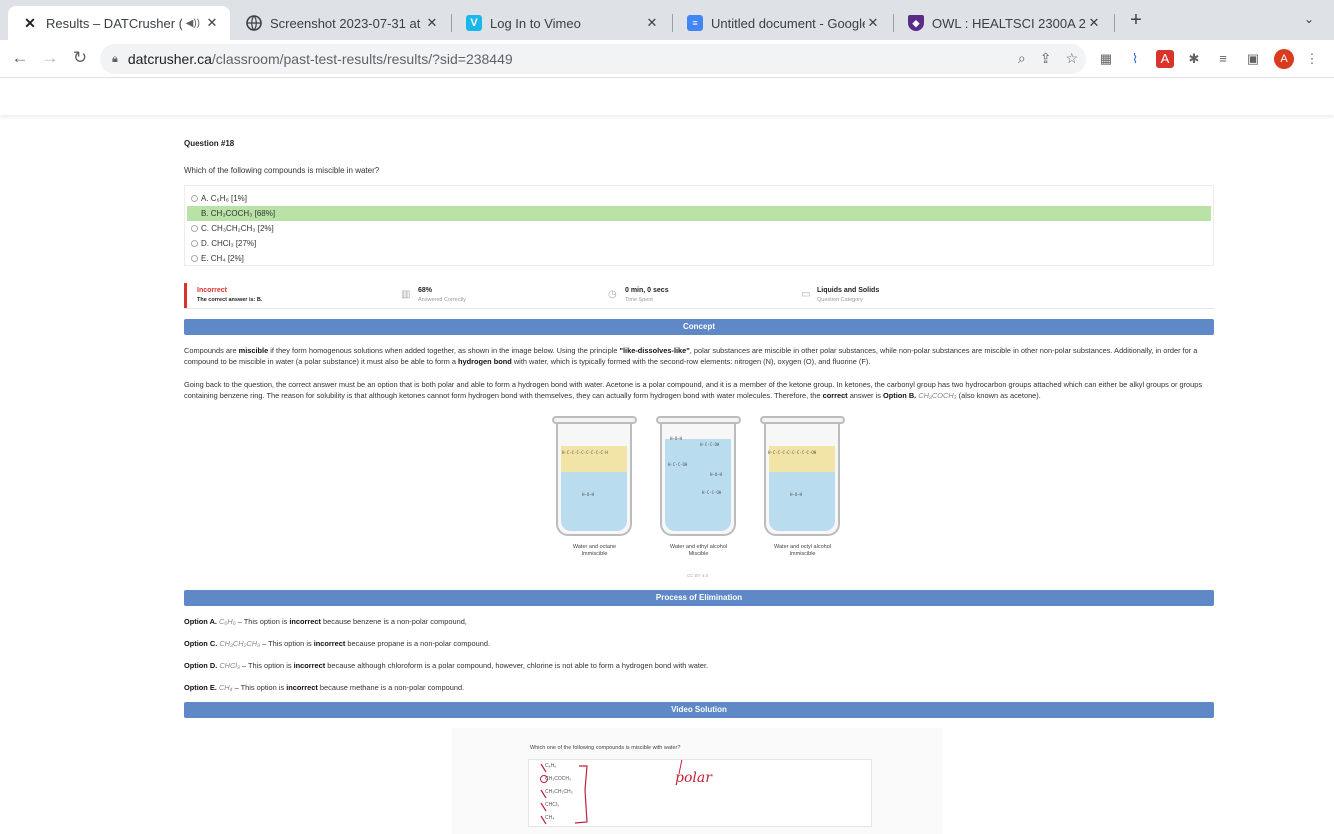  I want to click on beaker-glass: H-C-C-C-C-C-C-C-C-OH H—O—H, so click(802, 478).